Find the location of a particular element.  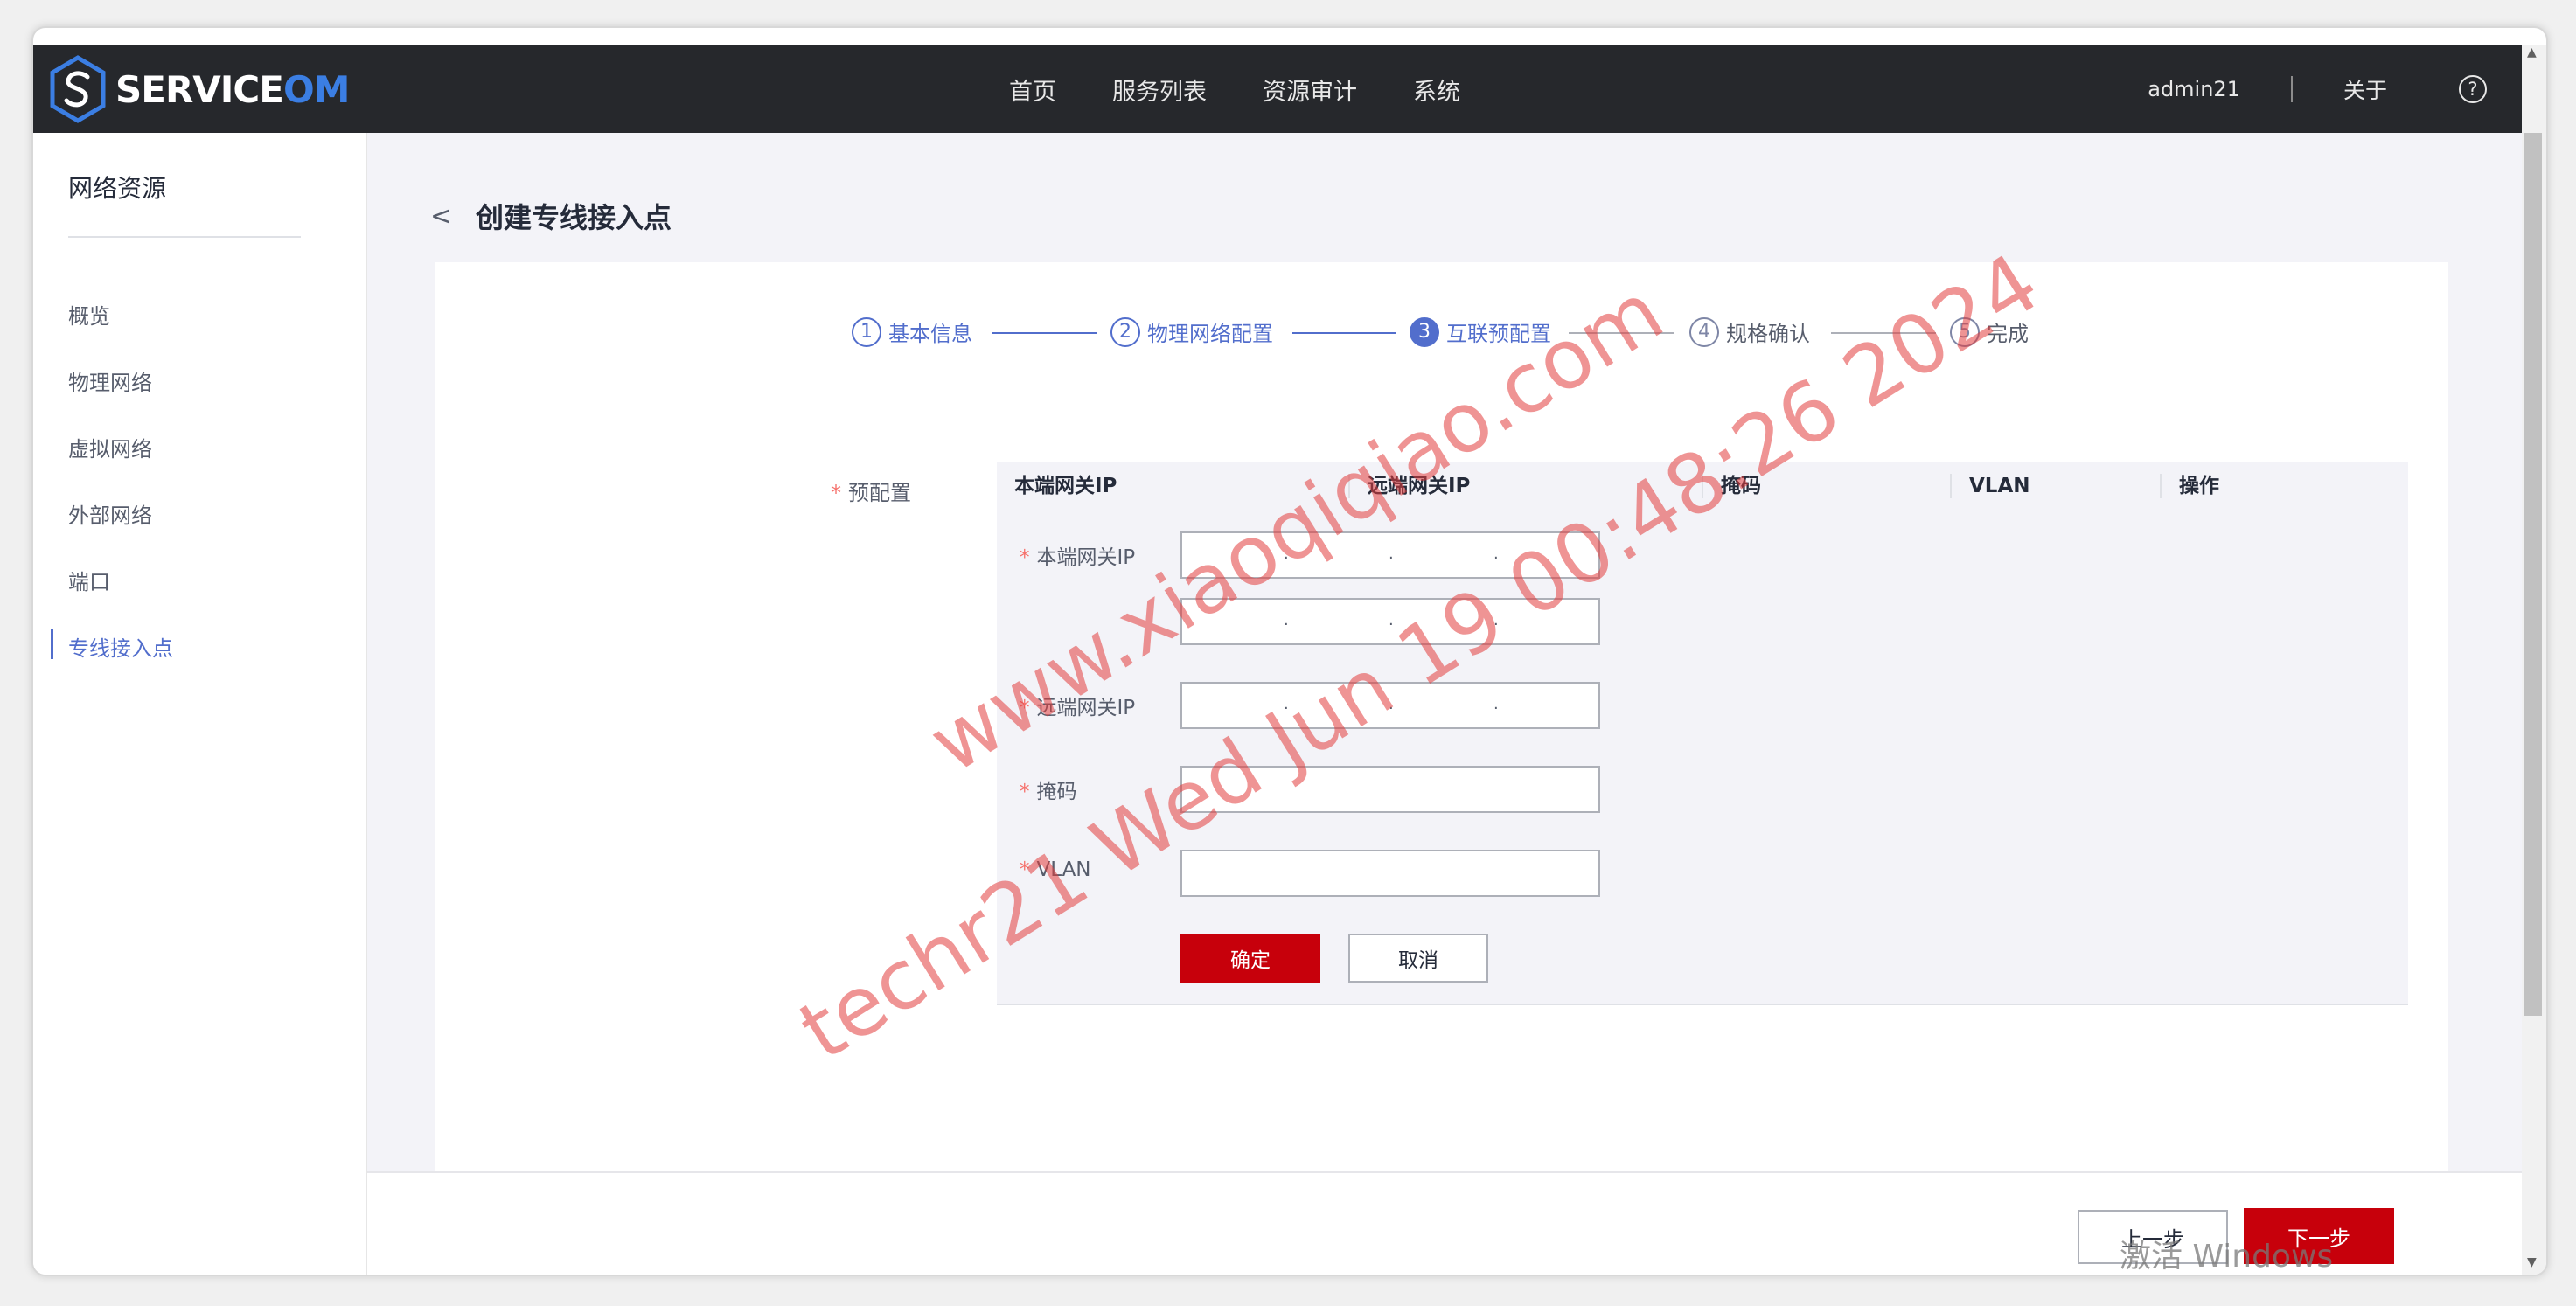

vlan-input is located at coordinates (1390, 873).